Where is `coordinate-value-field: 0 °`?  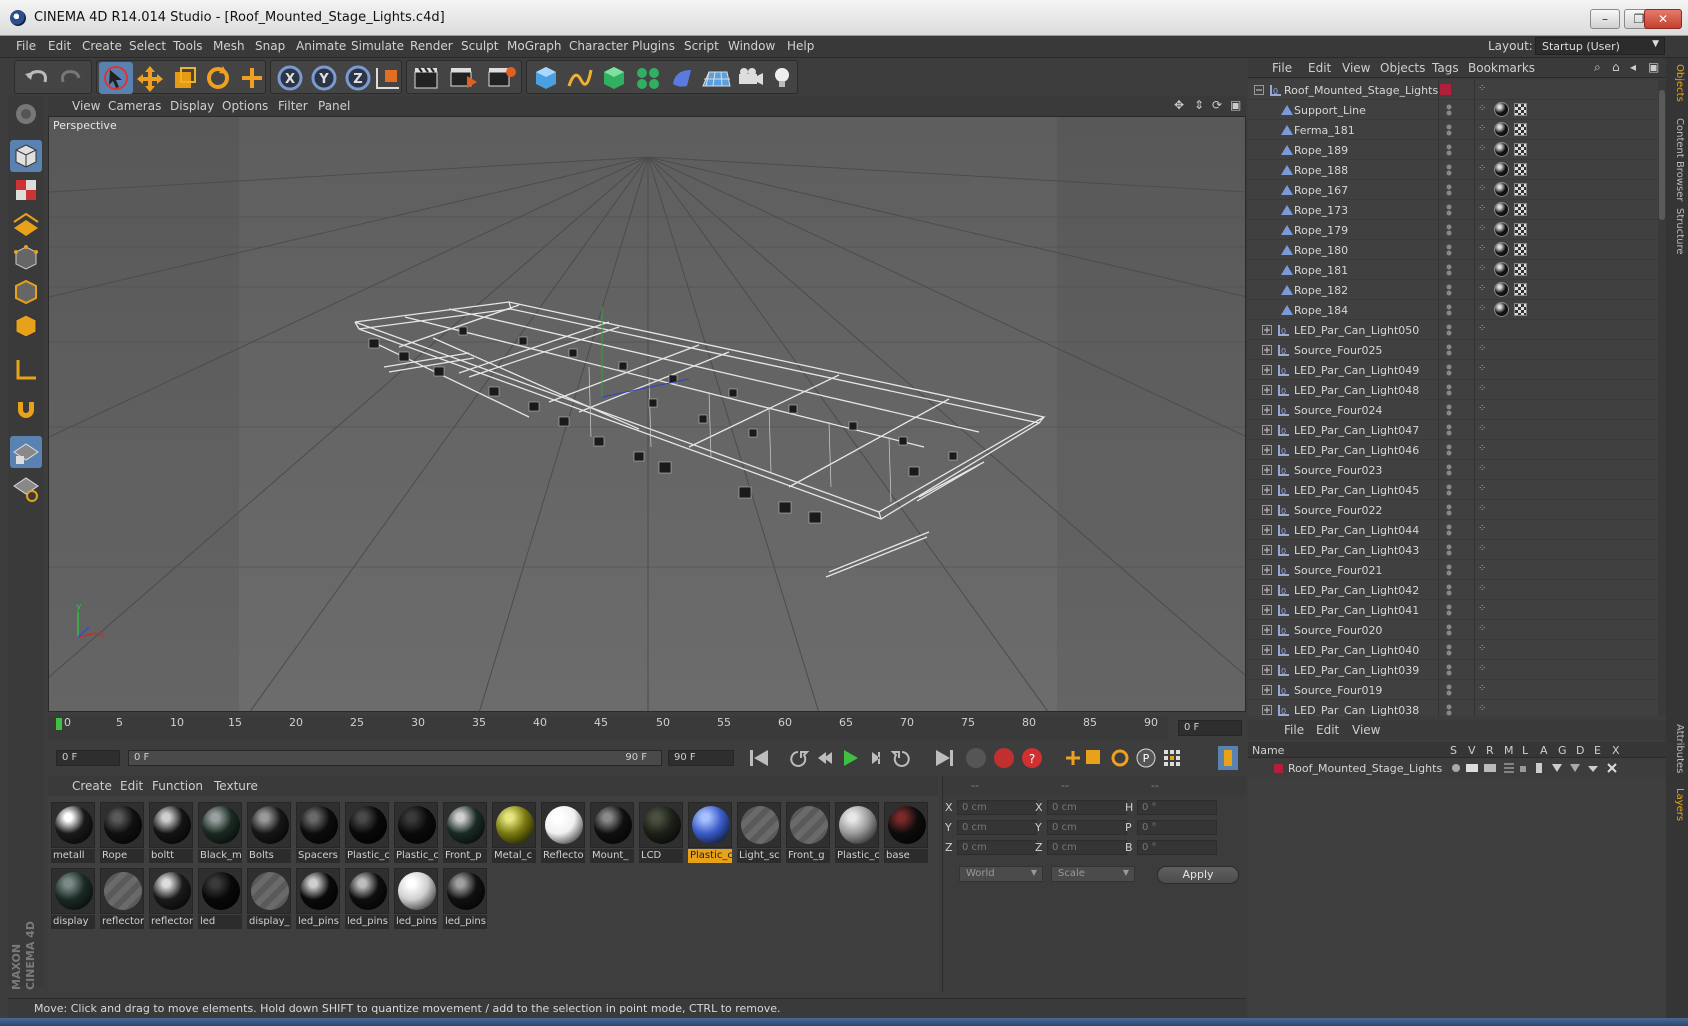
coordinate-value-field: 0 ° is located at coordinates (1177, 847).